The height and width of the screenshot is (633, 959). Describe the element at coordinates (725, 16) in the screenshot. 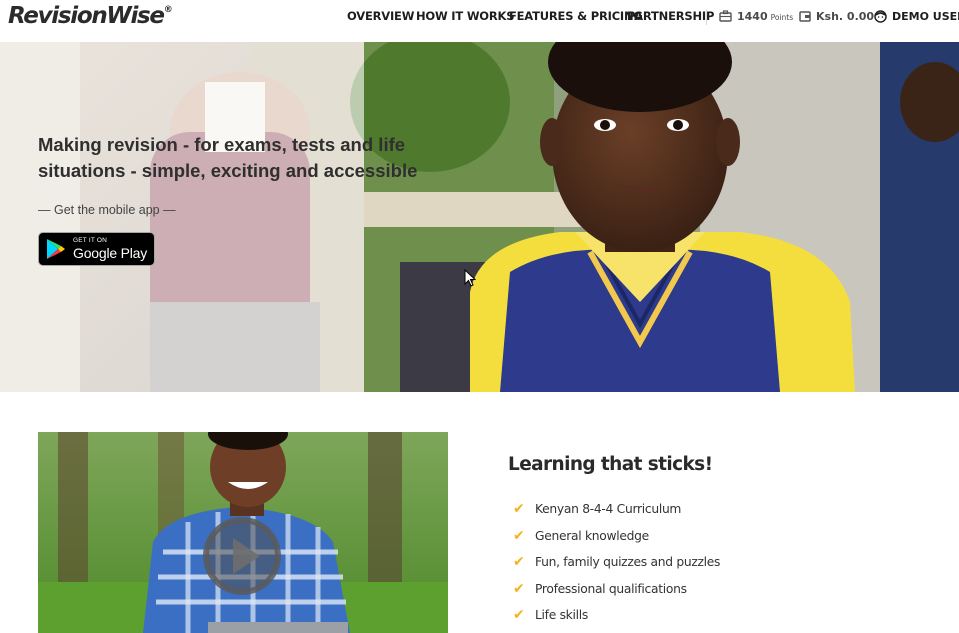

I see `briefcase-icon` at that location.